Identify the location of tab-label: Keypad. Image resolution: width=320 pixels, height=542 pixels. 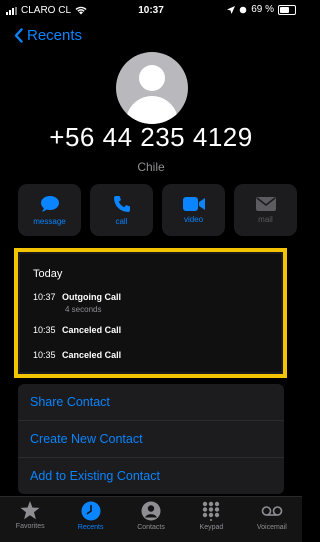
(211, 527).